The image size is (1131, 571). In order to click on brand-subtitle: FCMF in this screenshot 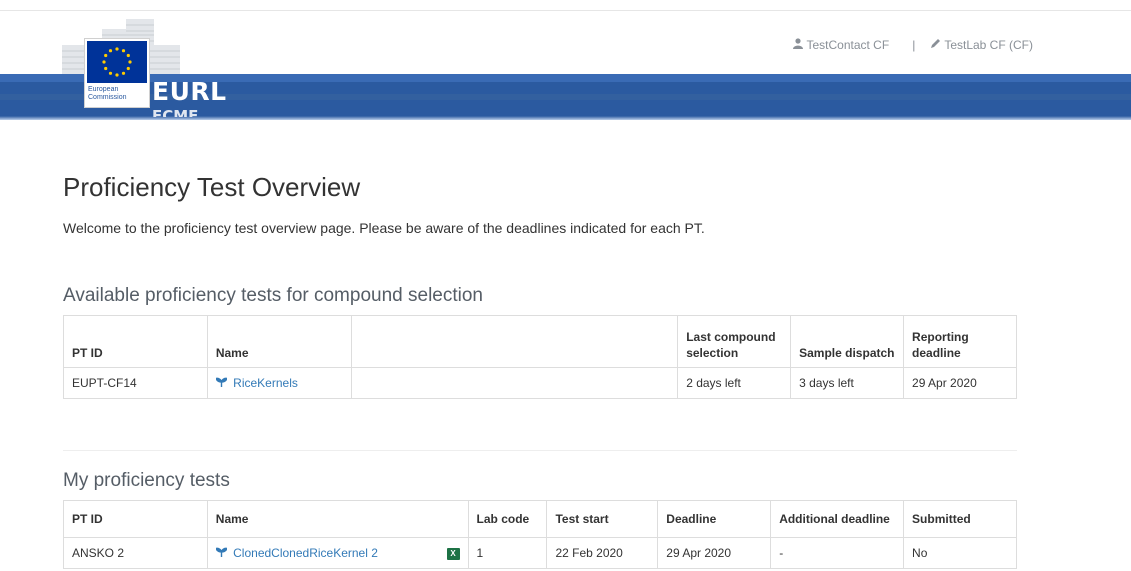, I will do `click(175, 112)`.